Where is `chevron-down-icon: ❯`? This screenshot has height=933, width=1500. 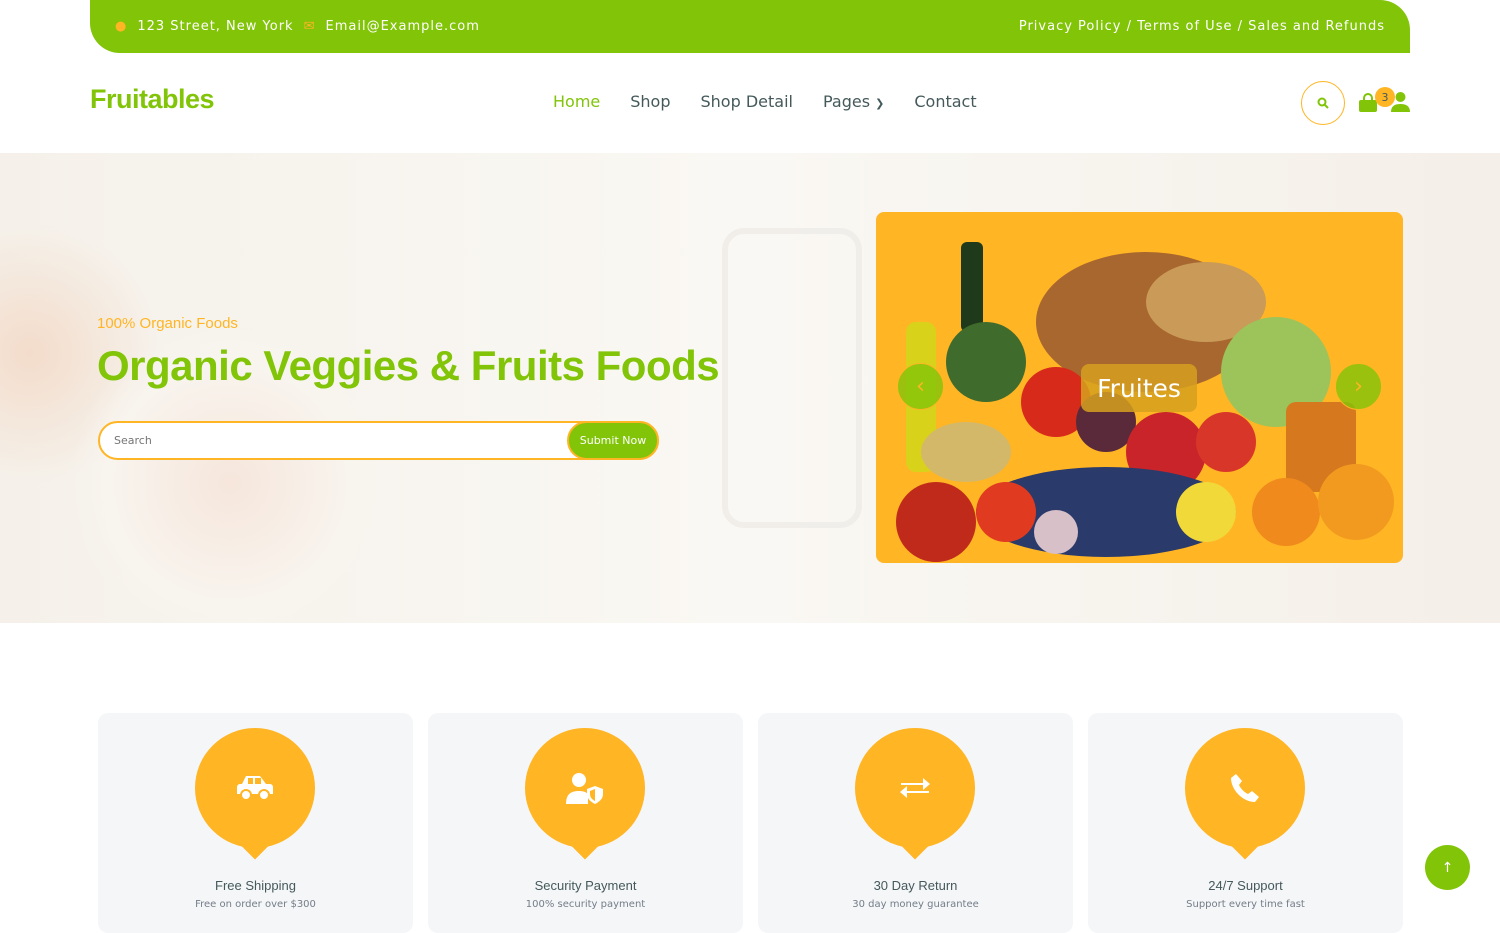
chevron-down-icon: ❯ is located at coordinates (880, 103).